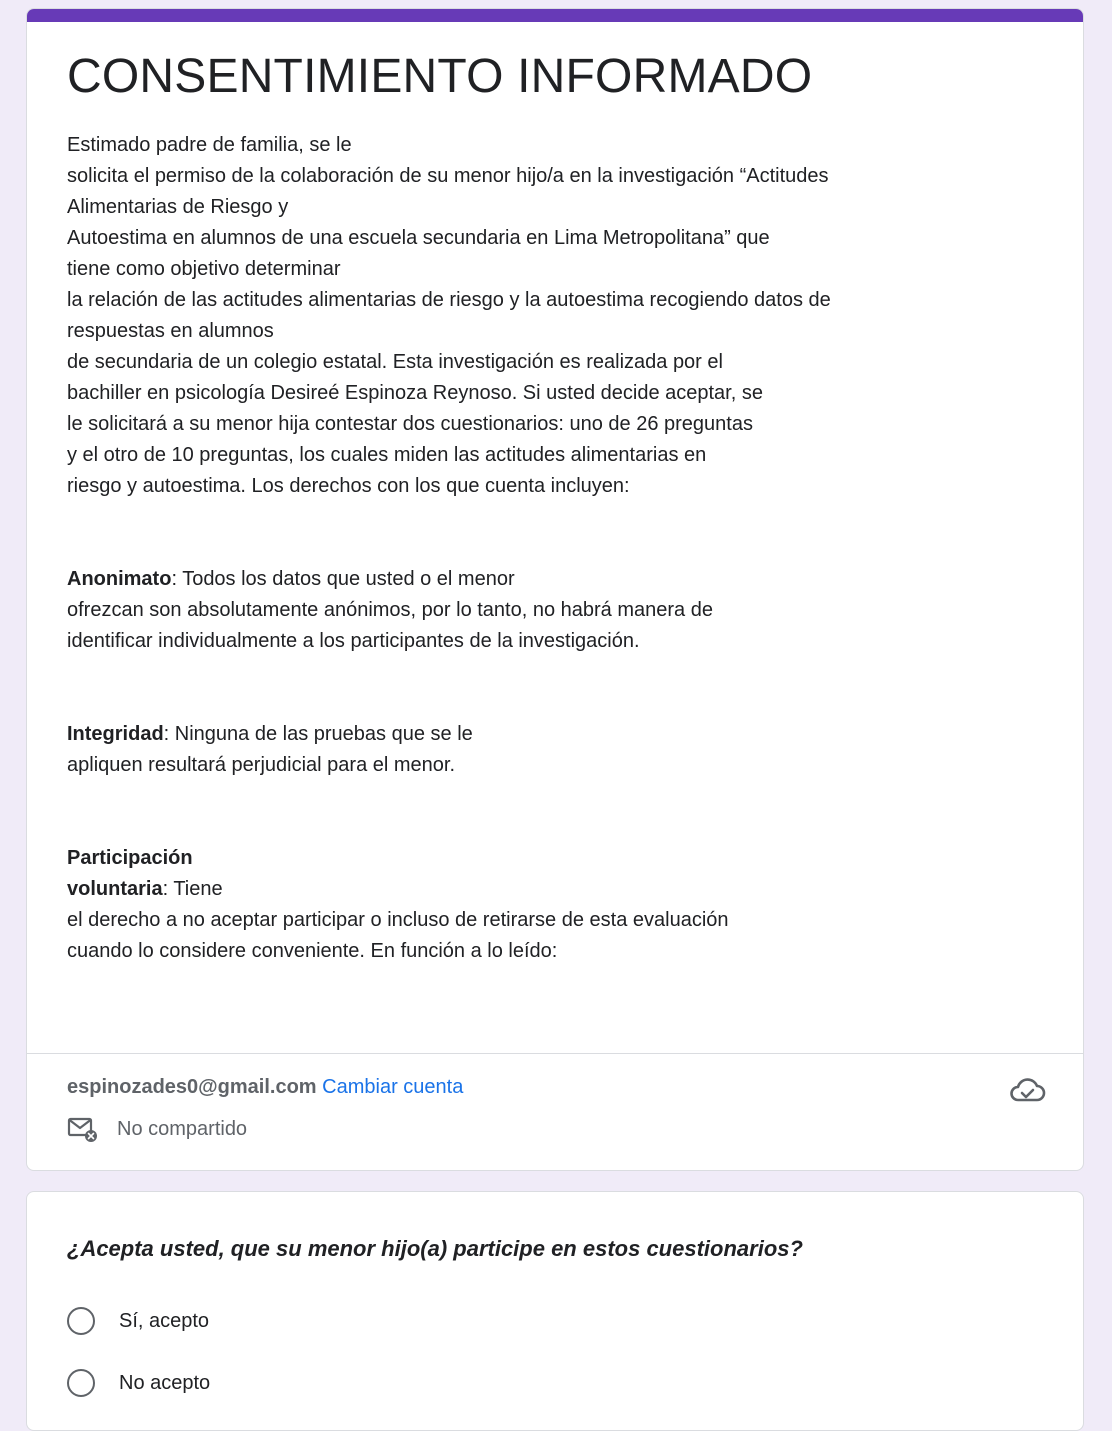 The image size is (1112, 1431). What do you see at coordinates (164, 1320) in the screenshot?
I see `option-label: Sí, acepto` at bounding box center [164, 1320].